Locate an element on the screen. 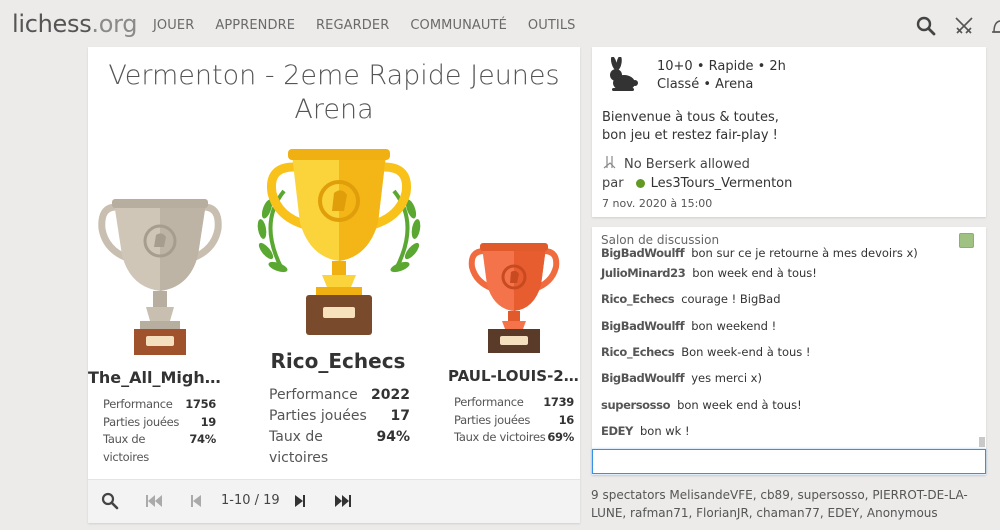 This screenshot has width=1000, height=530. chat-title: Salon de discussion is located at coordinates (660, 240).